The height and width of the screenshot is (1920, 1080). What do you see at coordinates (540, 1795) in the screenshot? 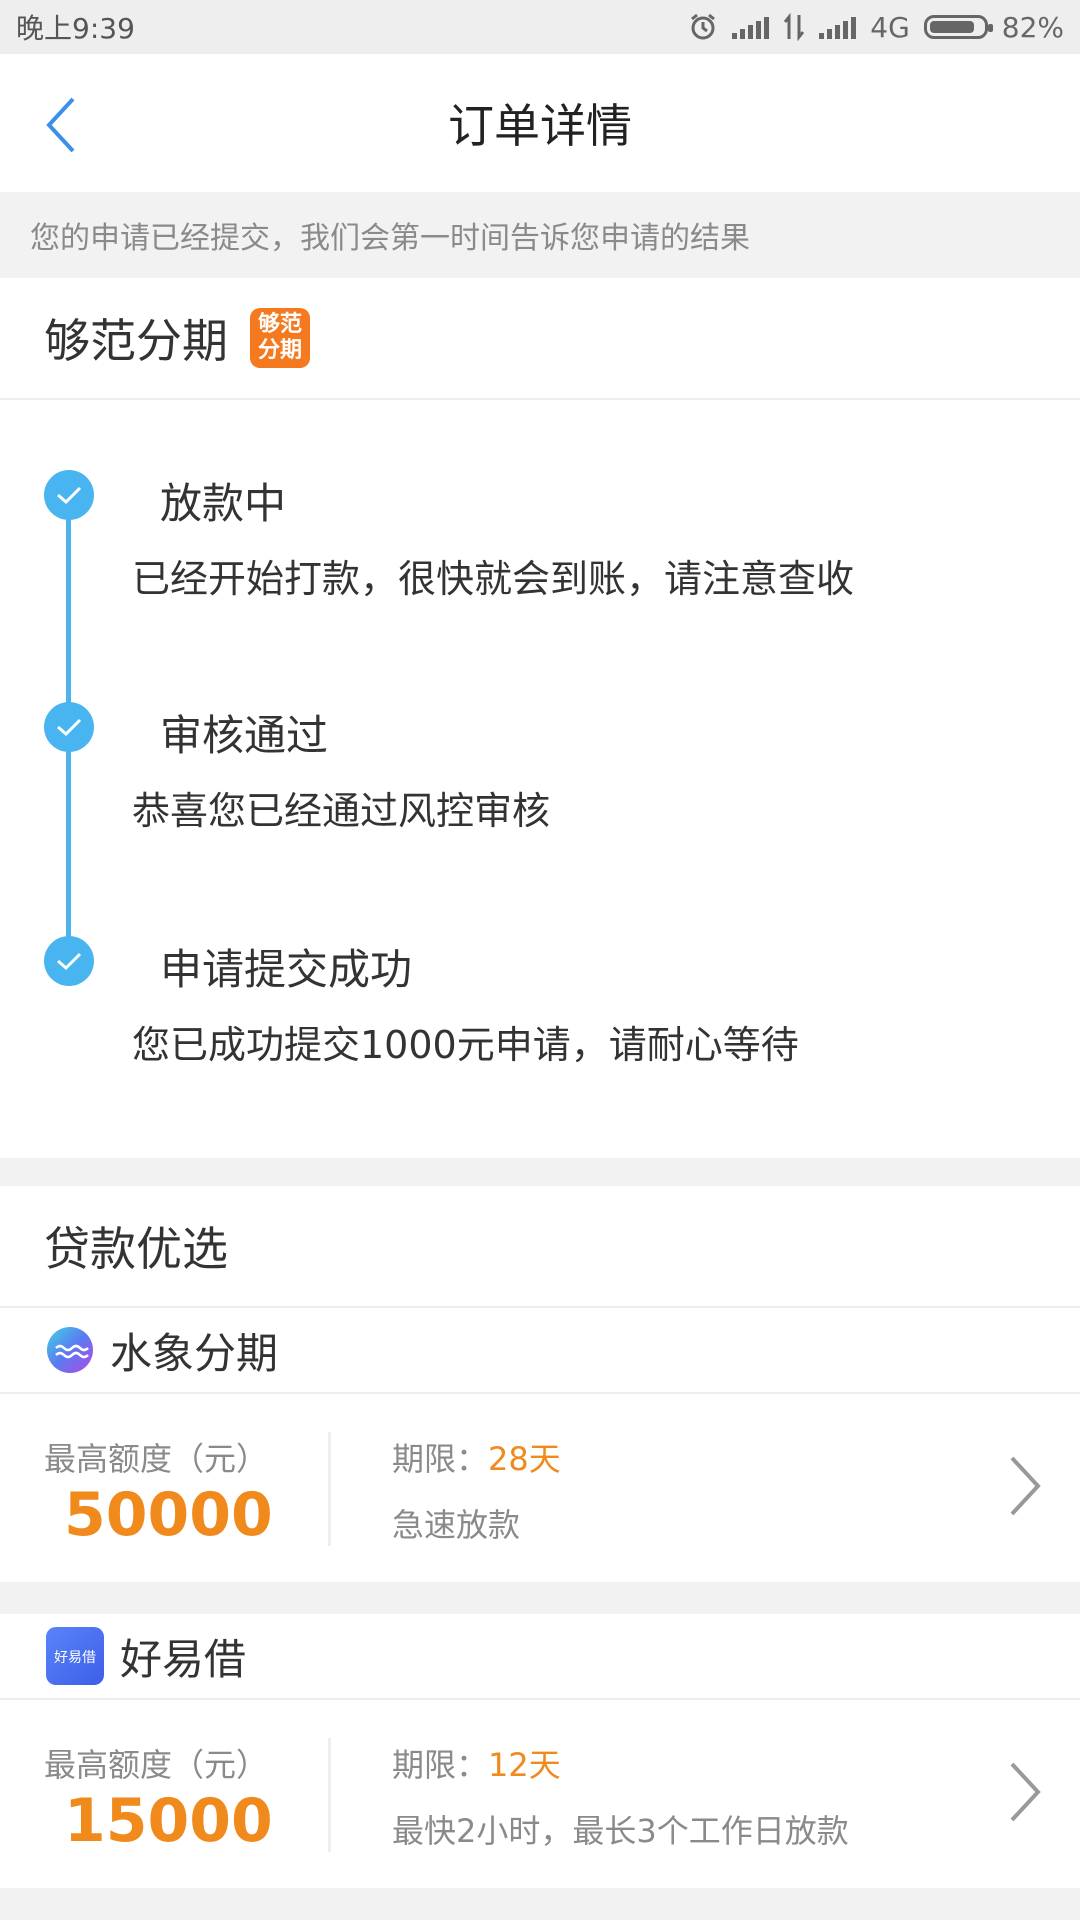
I see `product-card: 最高额度（元） 15000 期限：12天 最快2小时，最长3个工作日放款` at bounding box center [540, 1795].